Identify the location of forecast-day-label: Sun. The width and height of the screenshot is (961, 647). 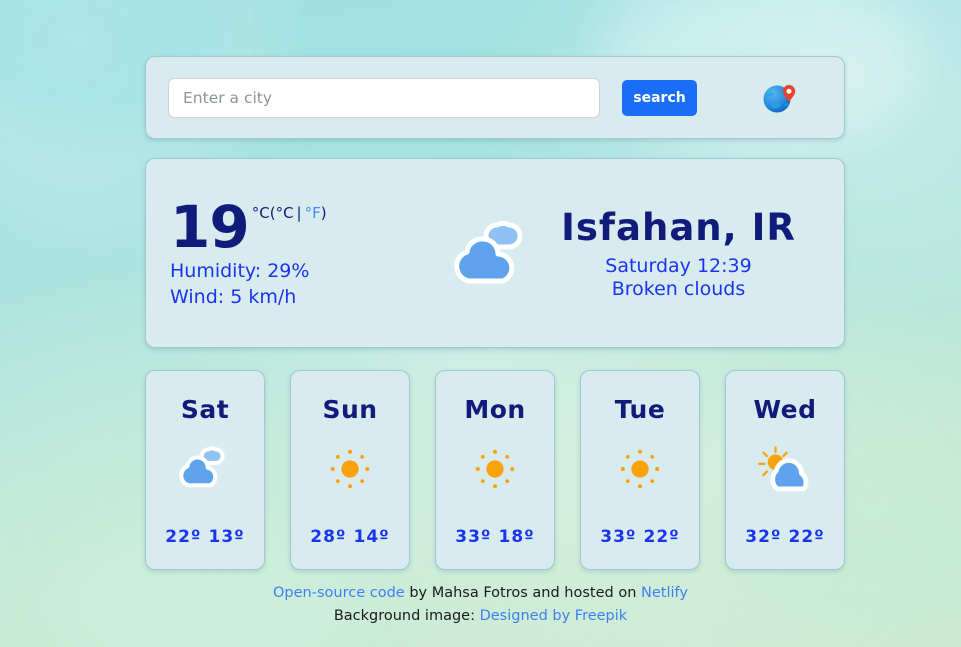
(350, 409).